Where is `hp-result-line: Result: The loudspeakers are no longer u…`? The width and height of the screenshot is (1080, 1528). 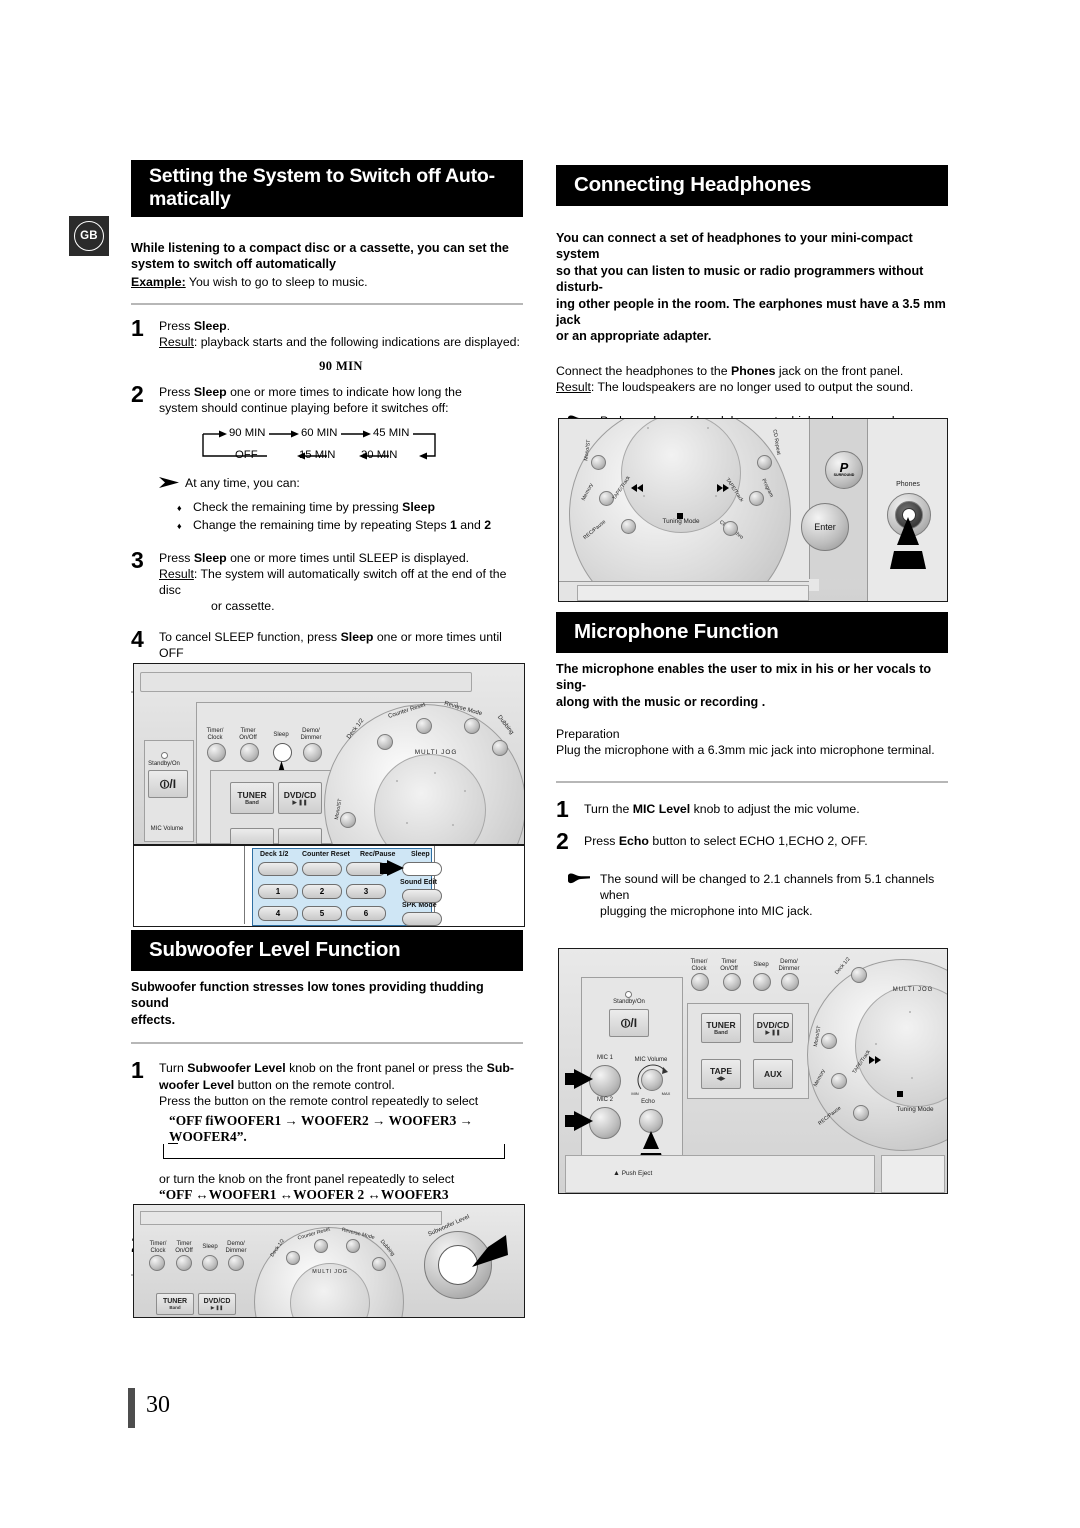
hp-result-line: Result: The loudspeakers are no longer u… is located at coordinates (752, 387).